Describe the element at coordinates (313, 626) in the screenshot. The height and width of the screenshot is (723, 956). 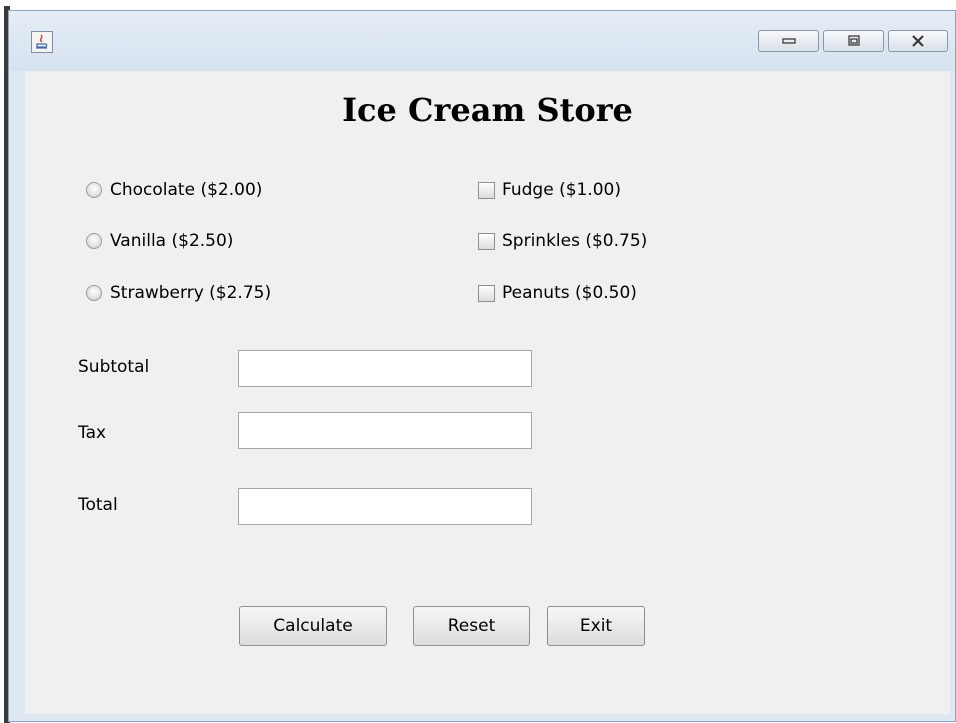
I see `calculate-button: Calculate` at that location.